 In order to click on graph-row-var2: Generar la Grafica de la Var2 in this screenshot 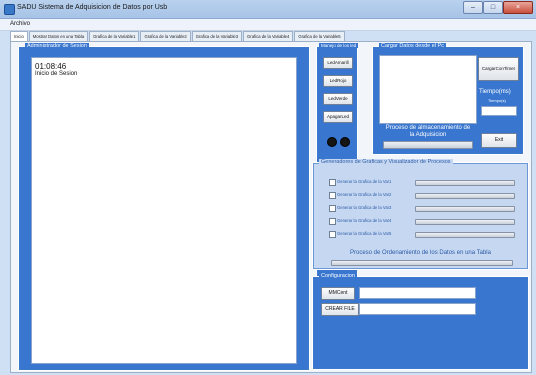, I will do `click(424, 196)`.